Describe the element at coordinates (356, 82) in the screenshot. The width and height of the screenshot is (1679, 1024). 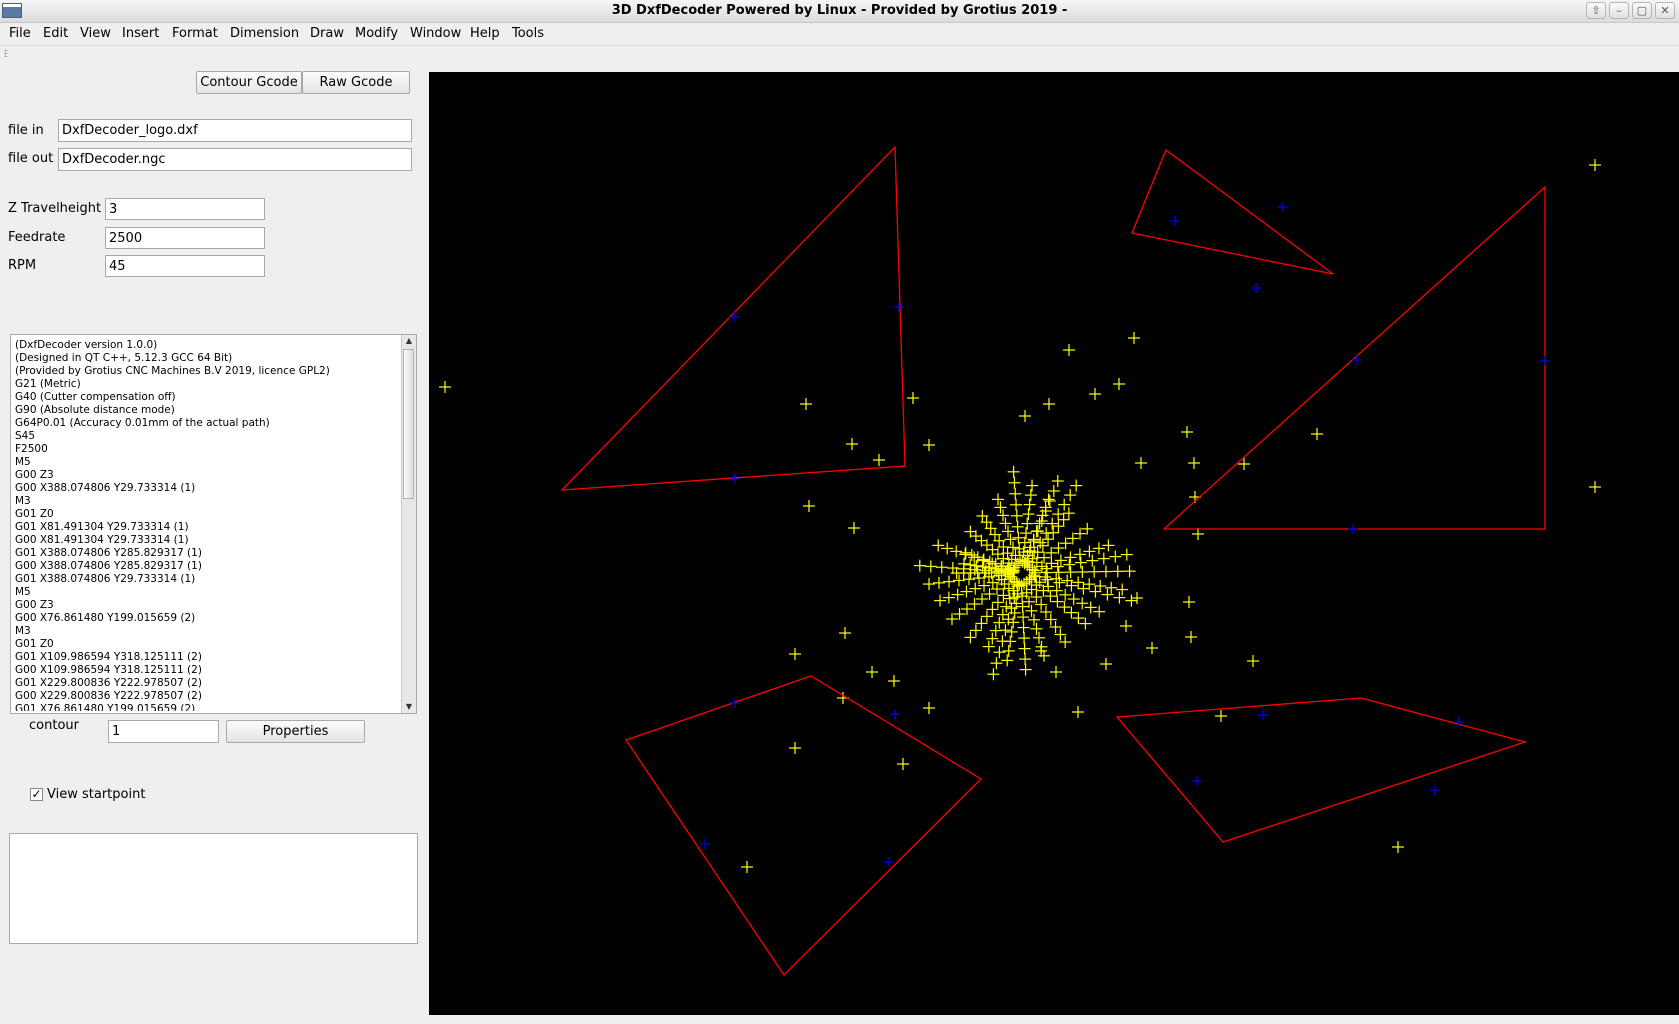
I see `raw-gcode-button: Raw Gcode` at that location.